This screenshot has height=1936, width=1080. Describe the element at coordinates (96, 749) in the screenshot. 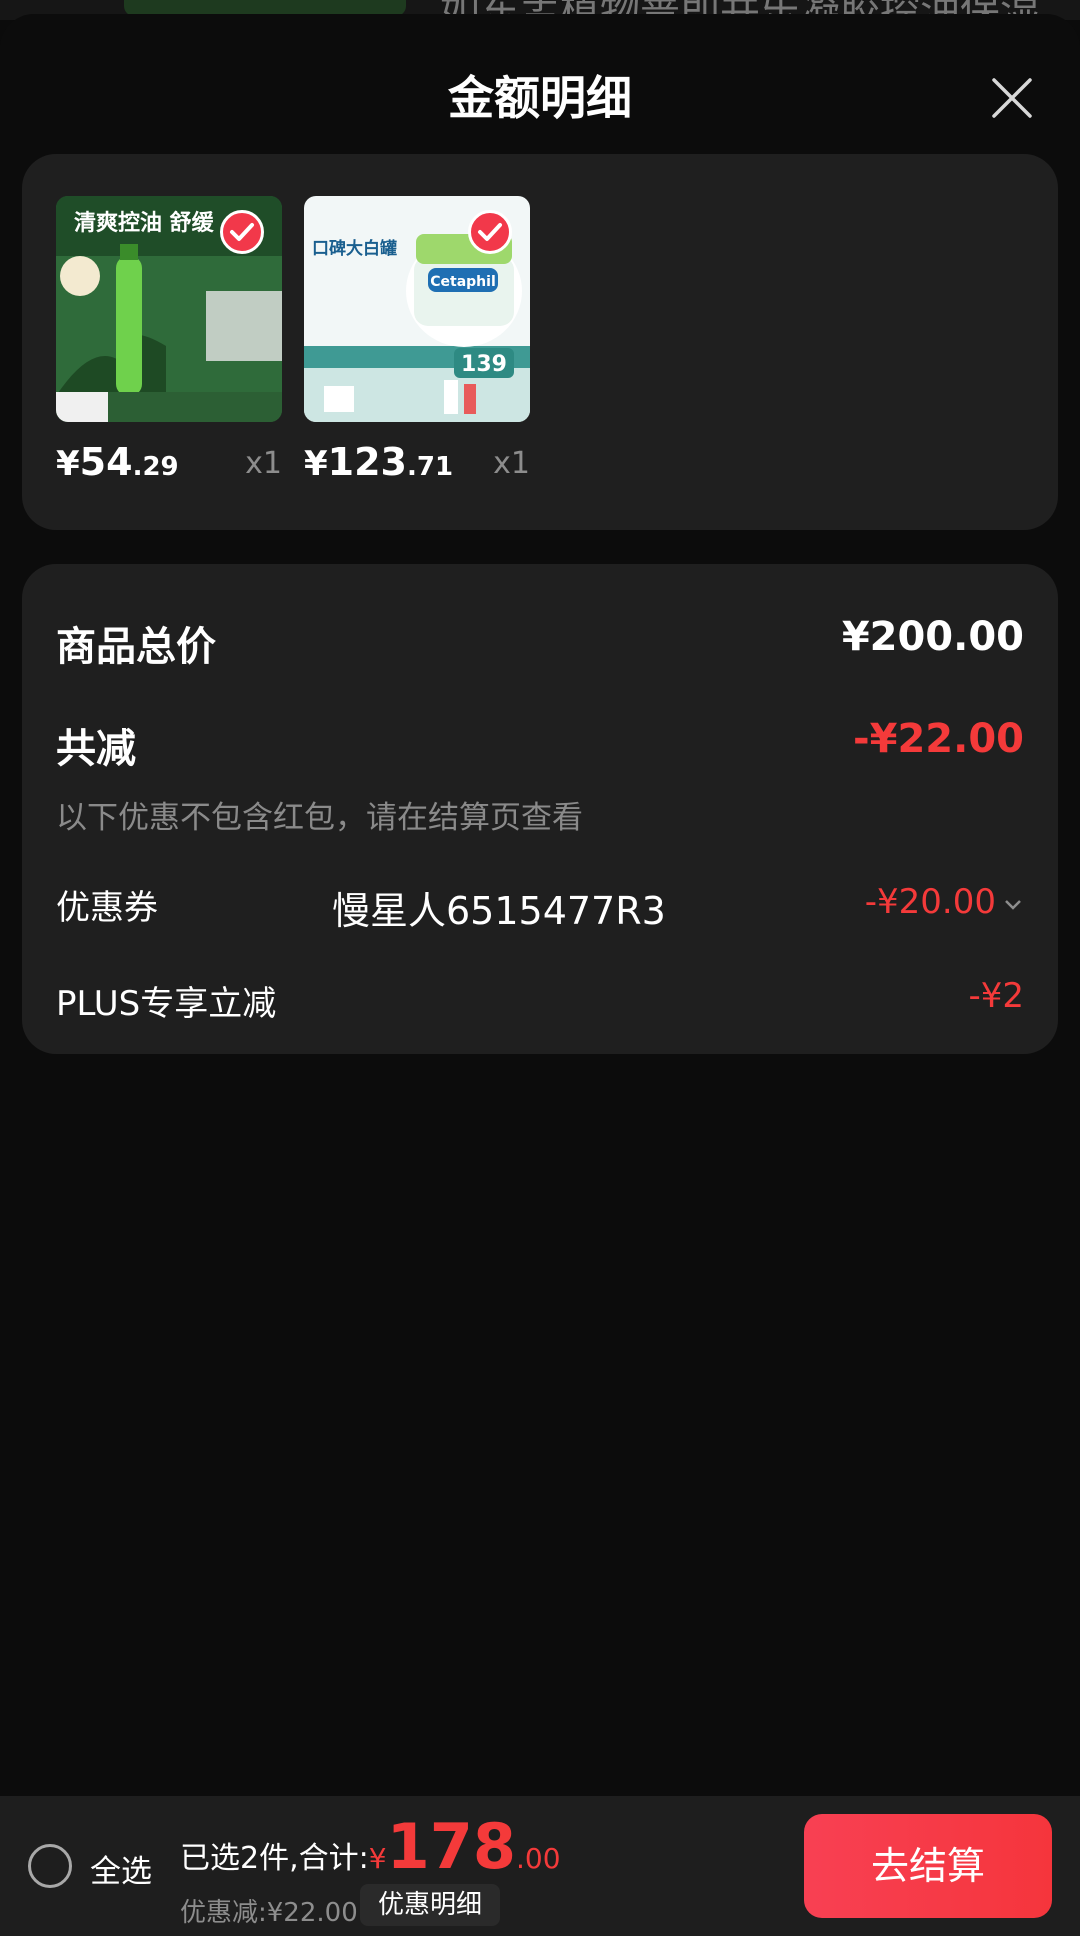

I see `total-reduce-label: 共减` at that location.